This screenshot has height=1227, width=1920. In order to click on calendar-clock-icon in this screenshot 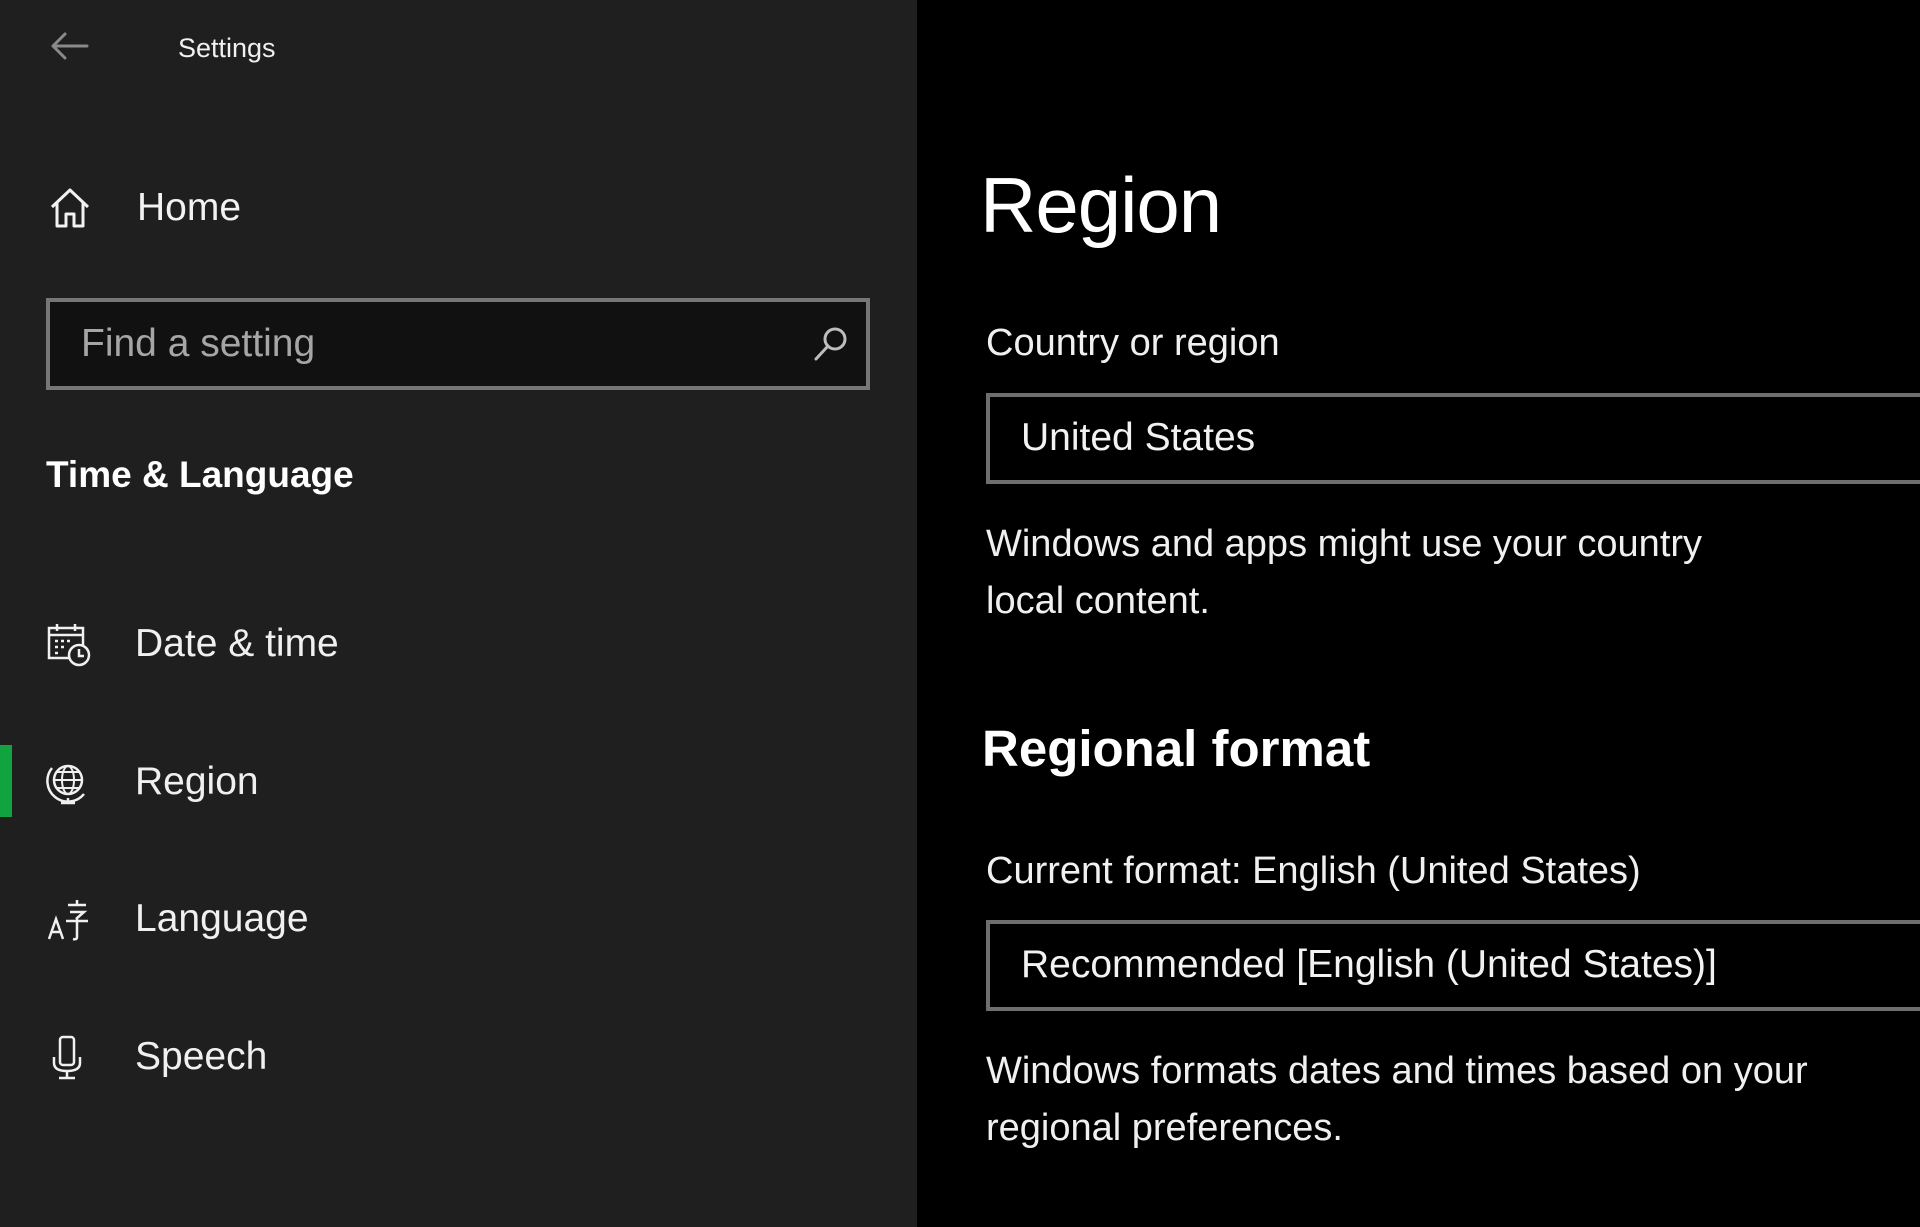, I will do `click(69, 645)`.